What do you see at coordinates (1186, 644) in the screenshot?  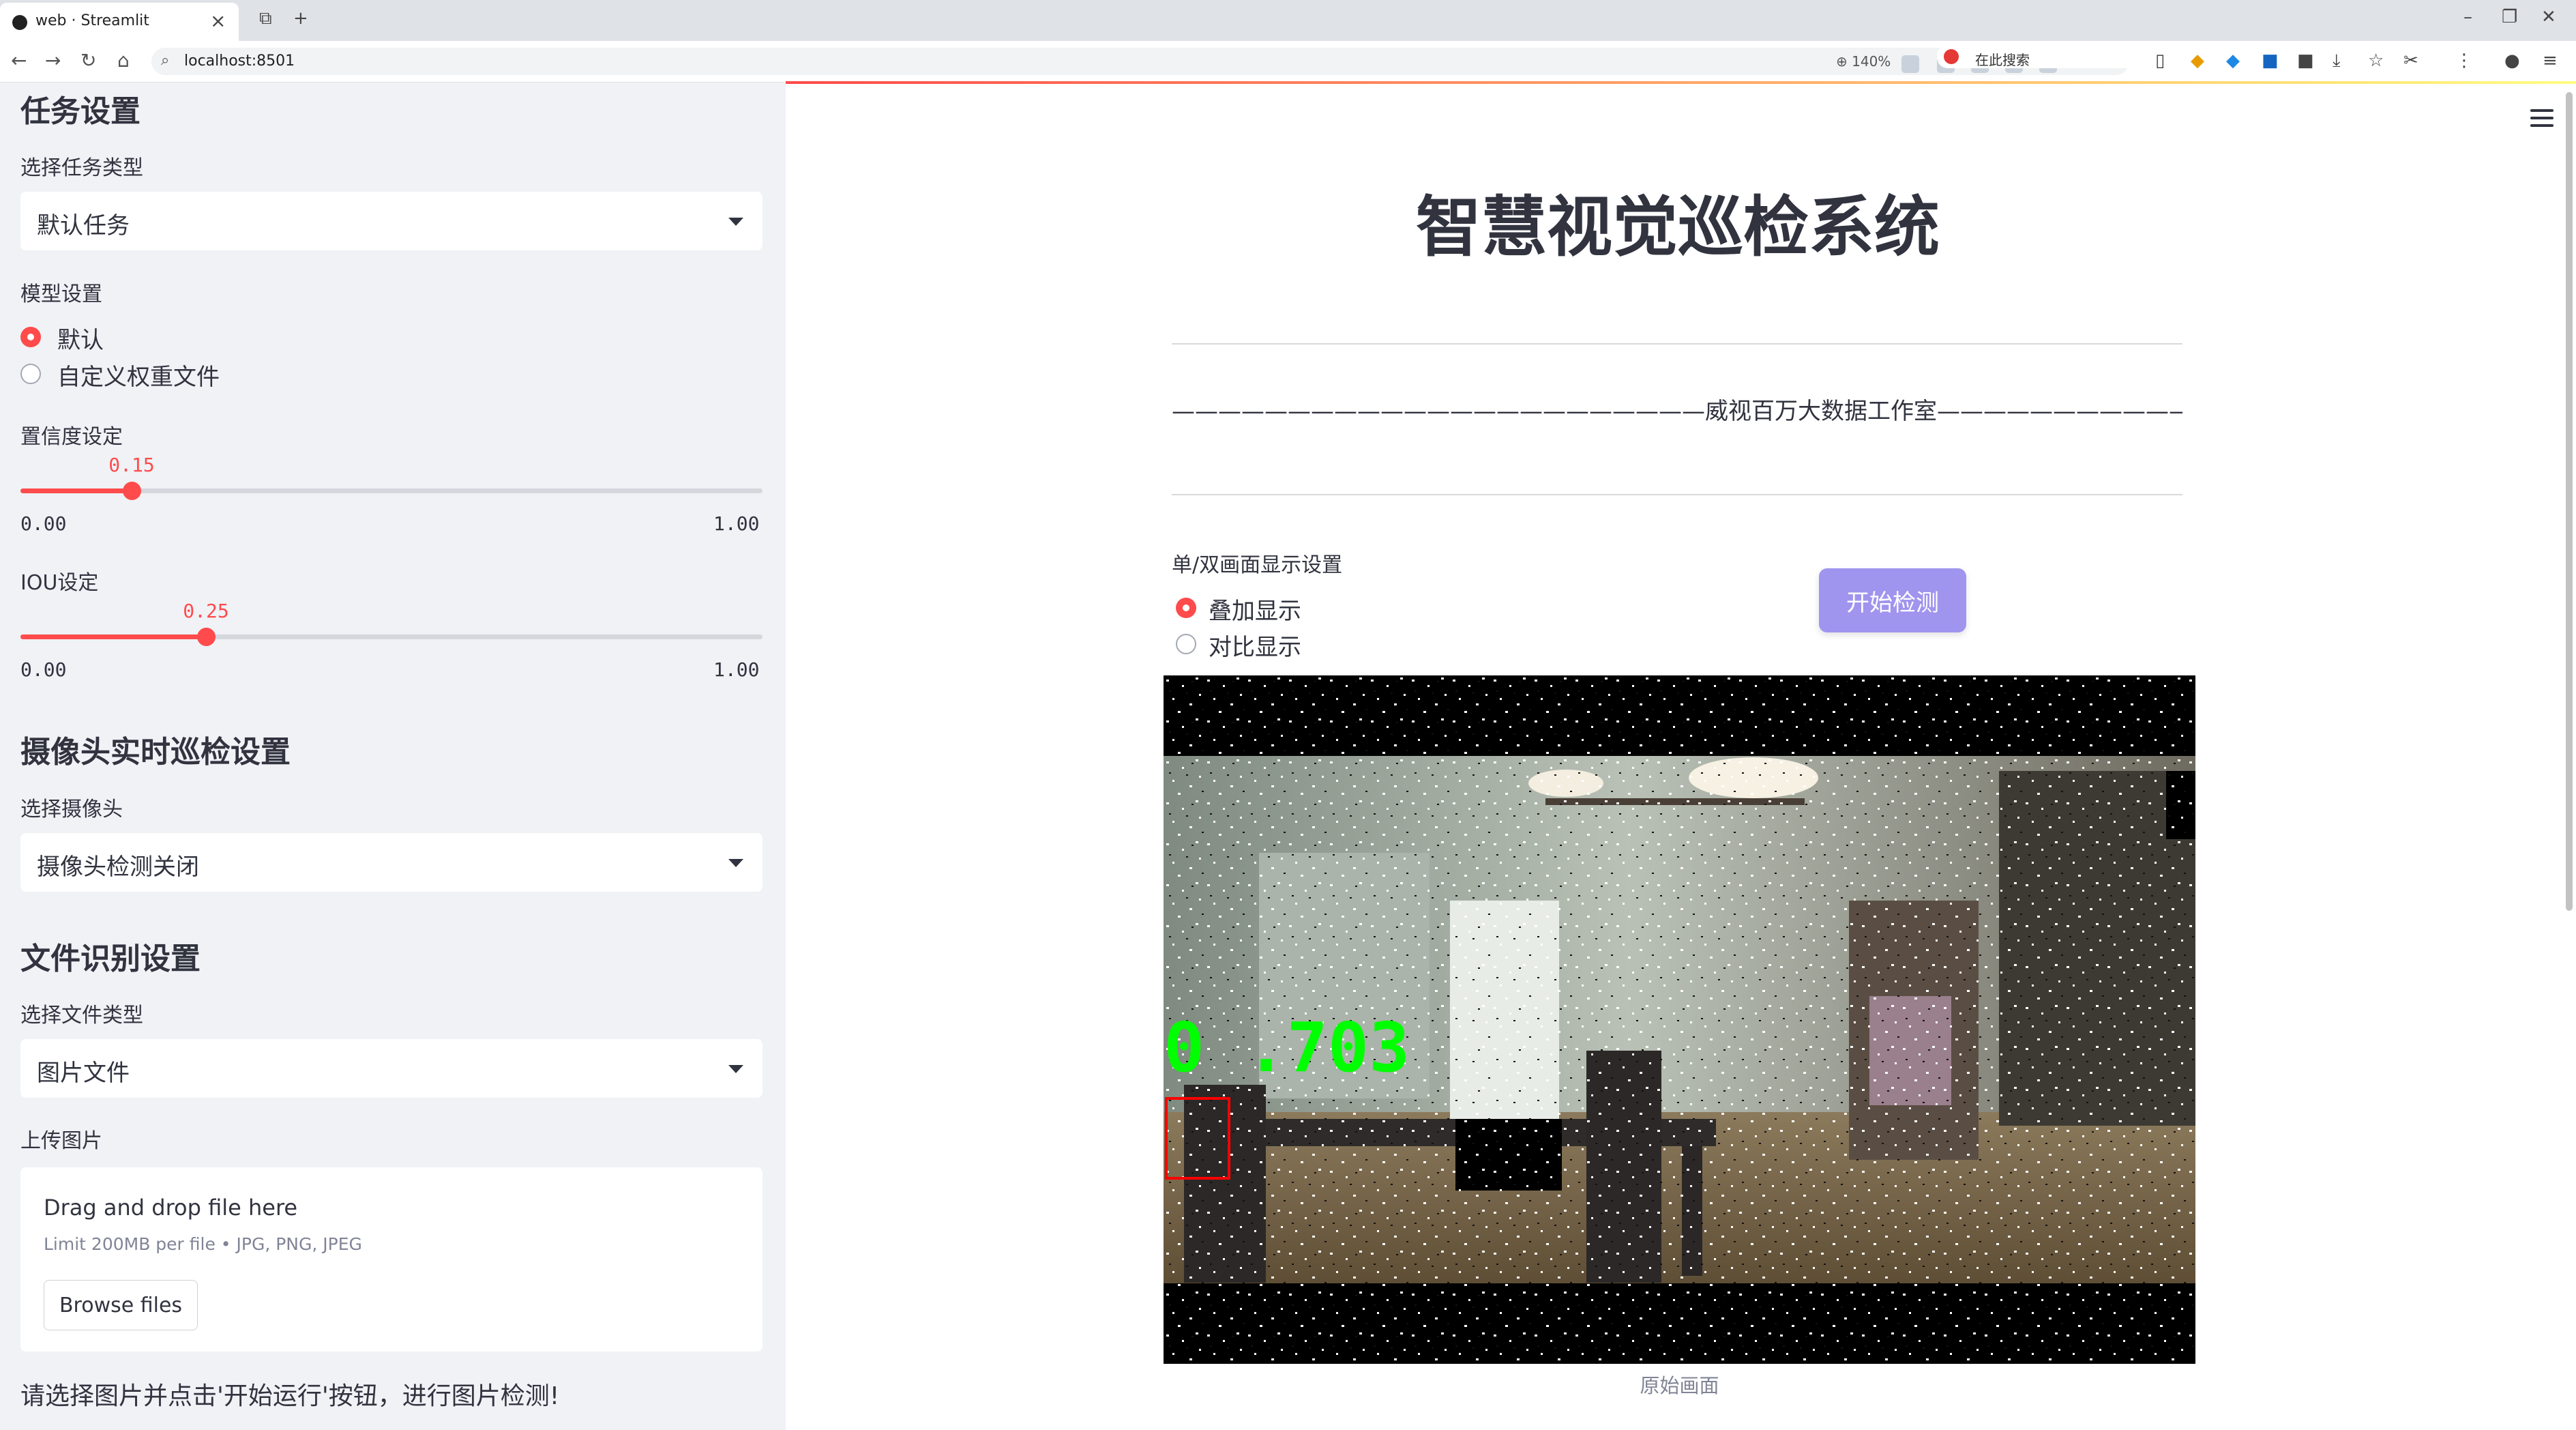 I see `radio-compare` at bounding box center [1186, 644].